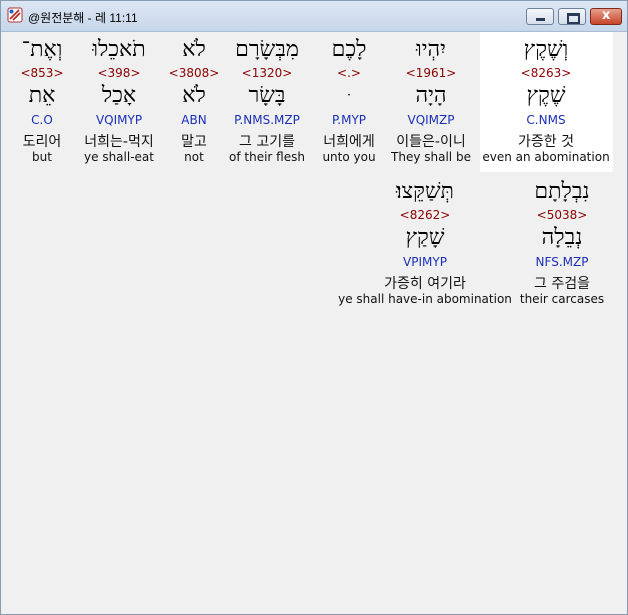  I want to click on close-icon: x, so click(606, 15).